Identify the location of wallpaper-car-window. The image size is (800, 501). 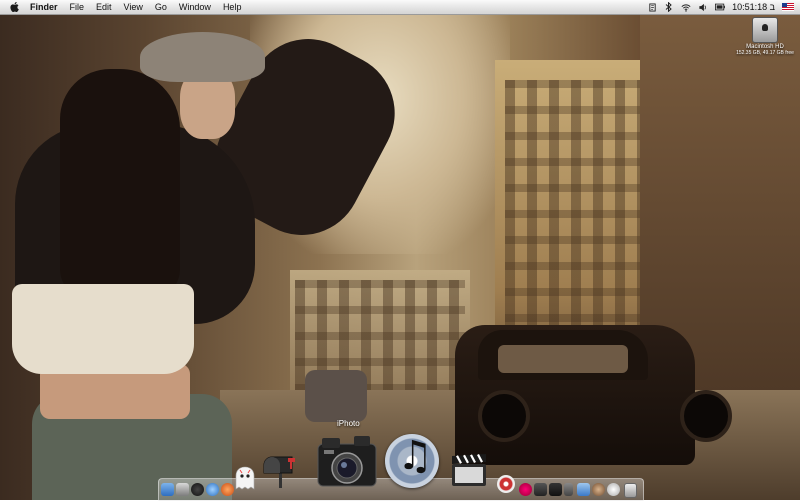
(563, 359).